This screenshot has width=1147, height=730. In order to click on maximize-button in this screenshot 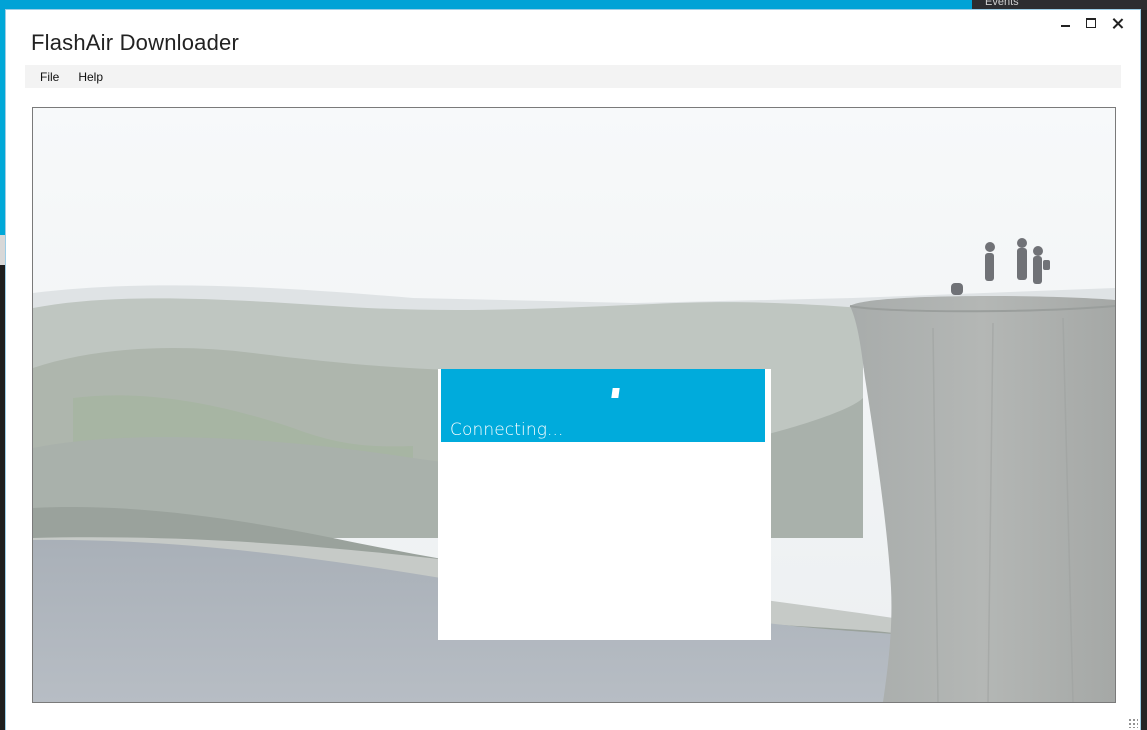, I will do `click(1091, 23)`.